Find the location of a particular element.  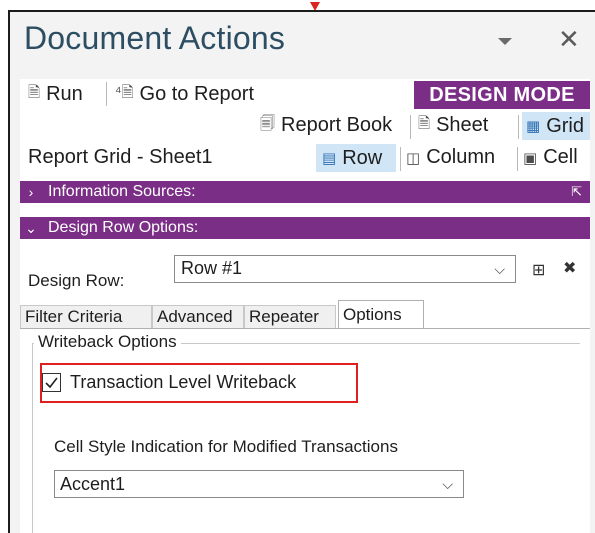

column-label: Column is located at coordinates (461, 157).